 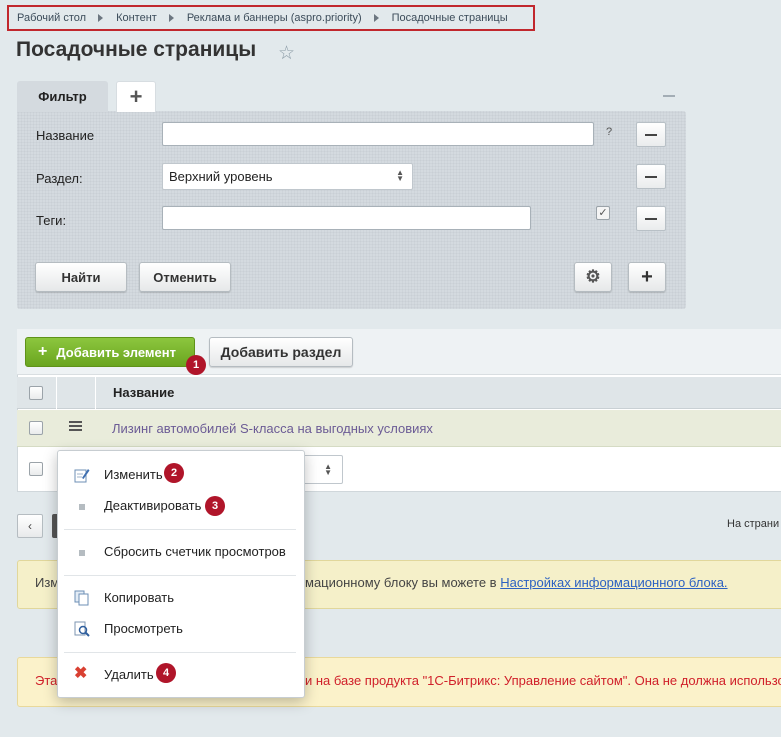 I want to click on breadcrumb-item-content: Контент, so click(x=136, y=18).